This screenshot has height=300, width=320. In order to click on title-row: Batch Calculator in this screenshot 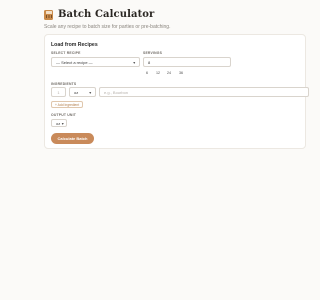, I will do `click(107, 14)`.